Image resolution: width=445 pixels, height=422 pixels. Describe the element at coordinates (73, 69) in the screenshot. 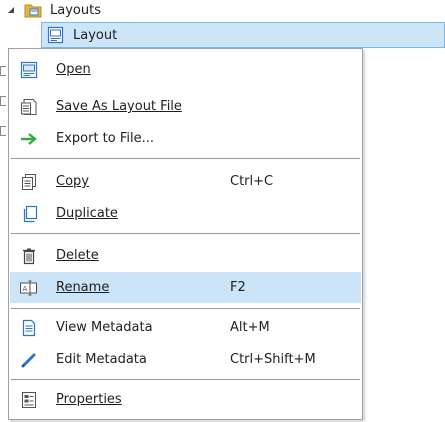

I see `menu-item-label: Open` at that location.